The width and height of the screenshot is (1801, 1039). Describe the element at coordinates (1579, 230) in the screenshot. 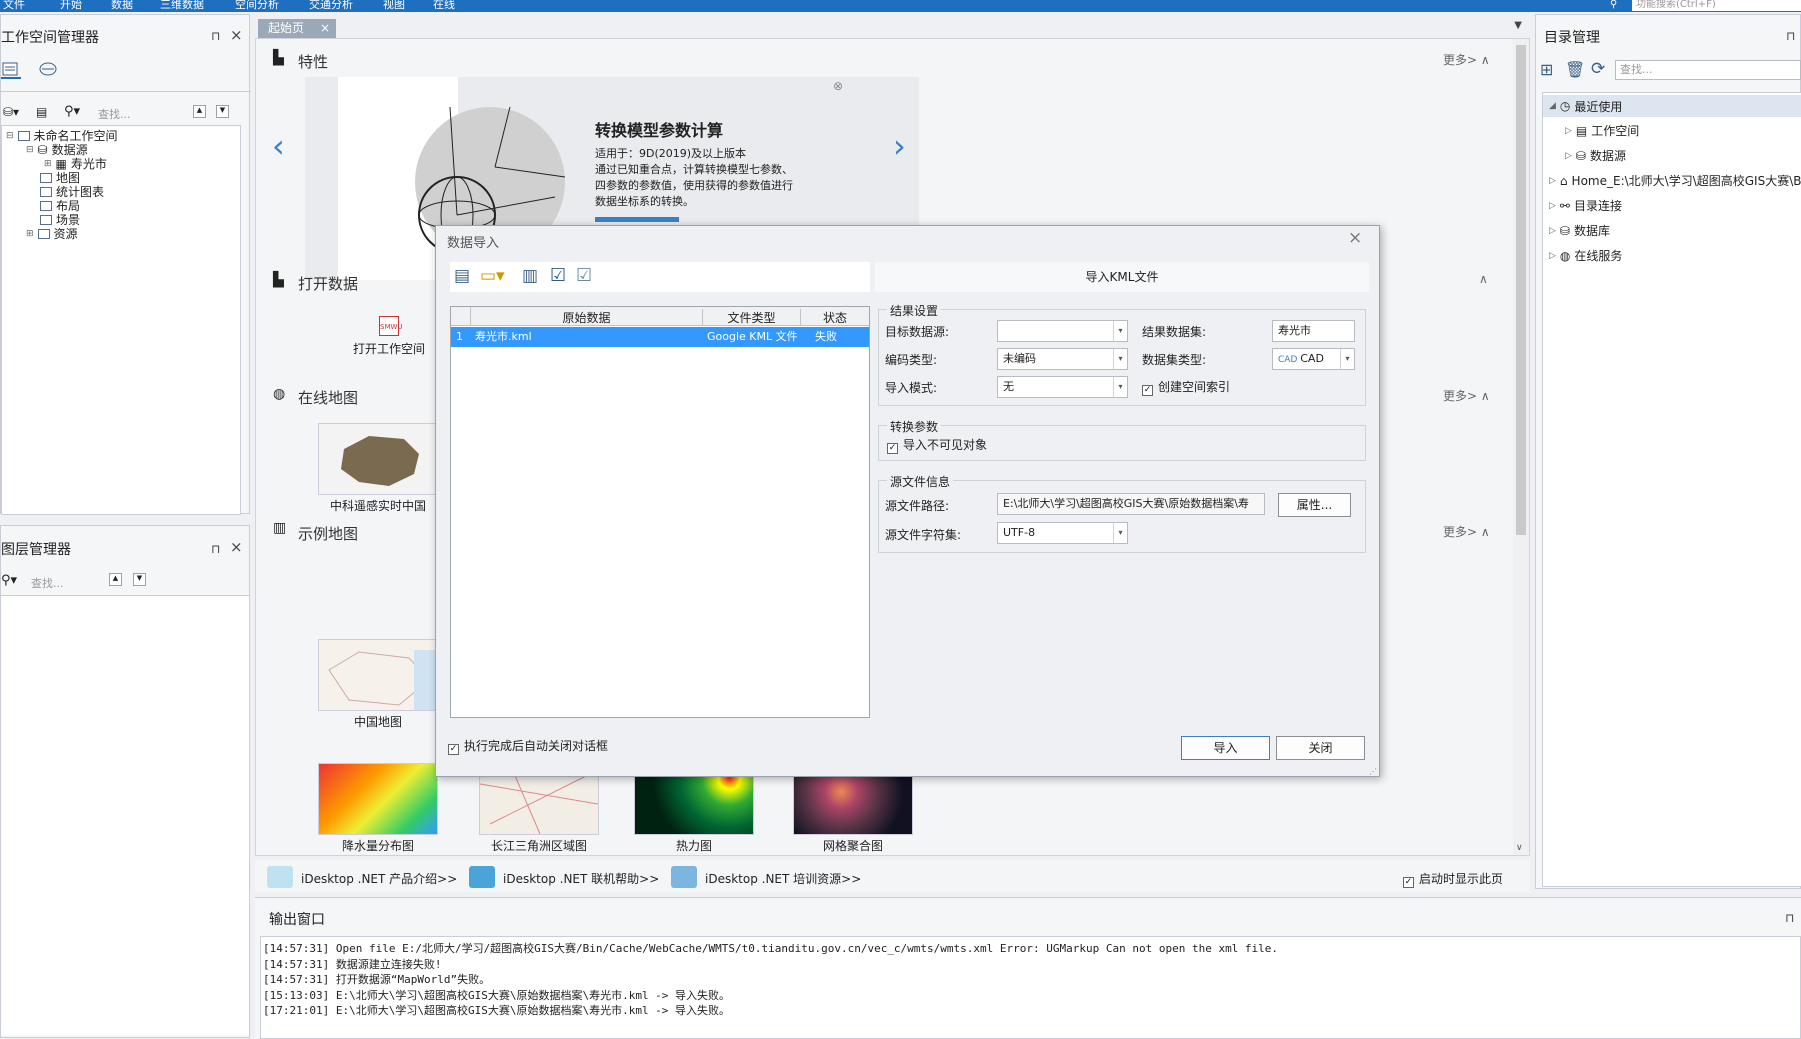

I see `catalog-item-database: ▷ ⛁ 数据库` at that location.